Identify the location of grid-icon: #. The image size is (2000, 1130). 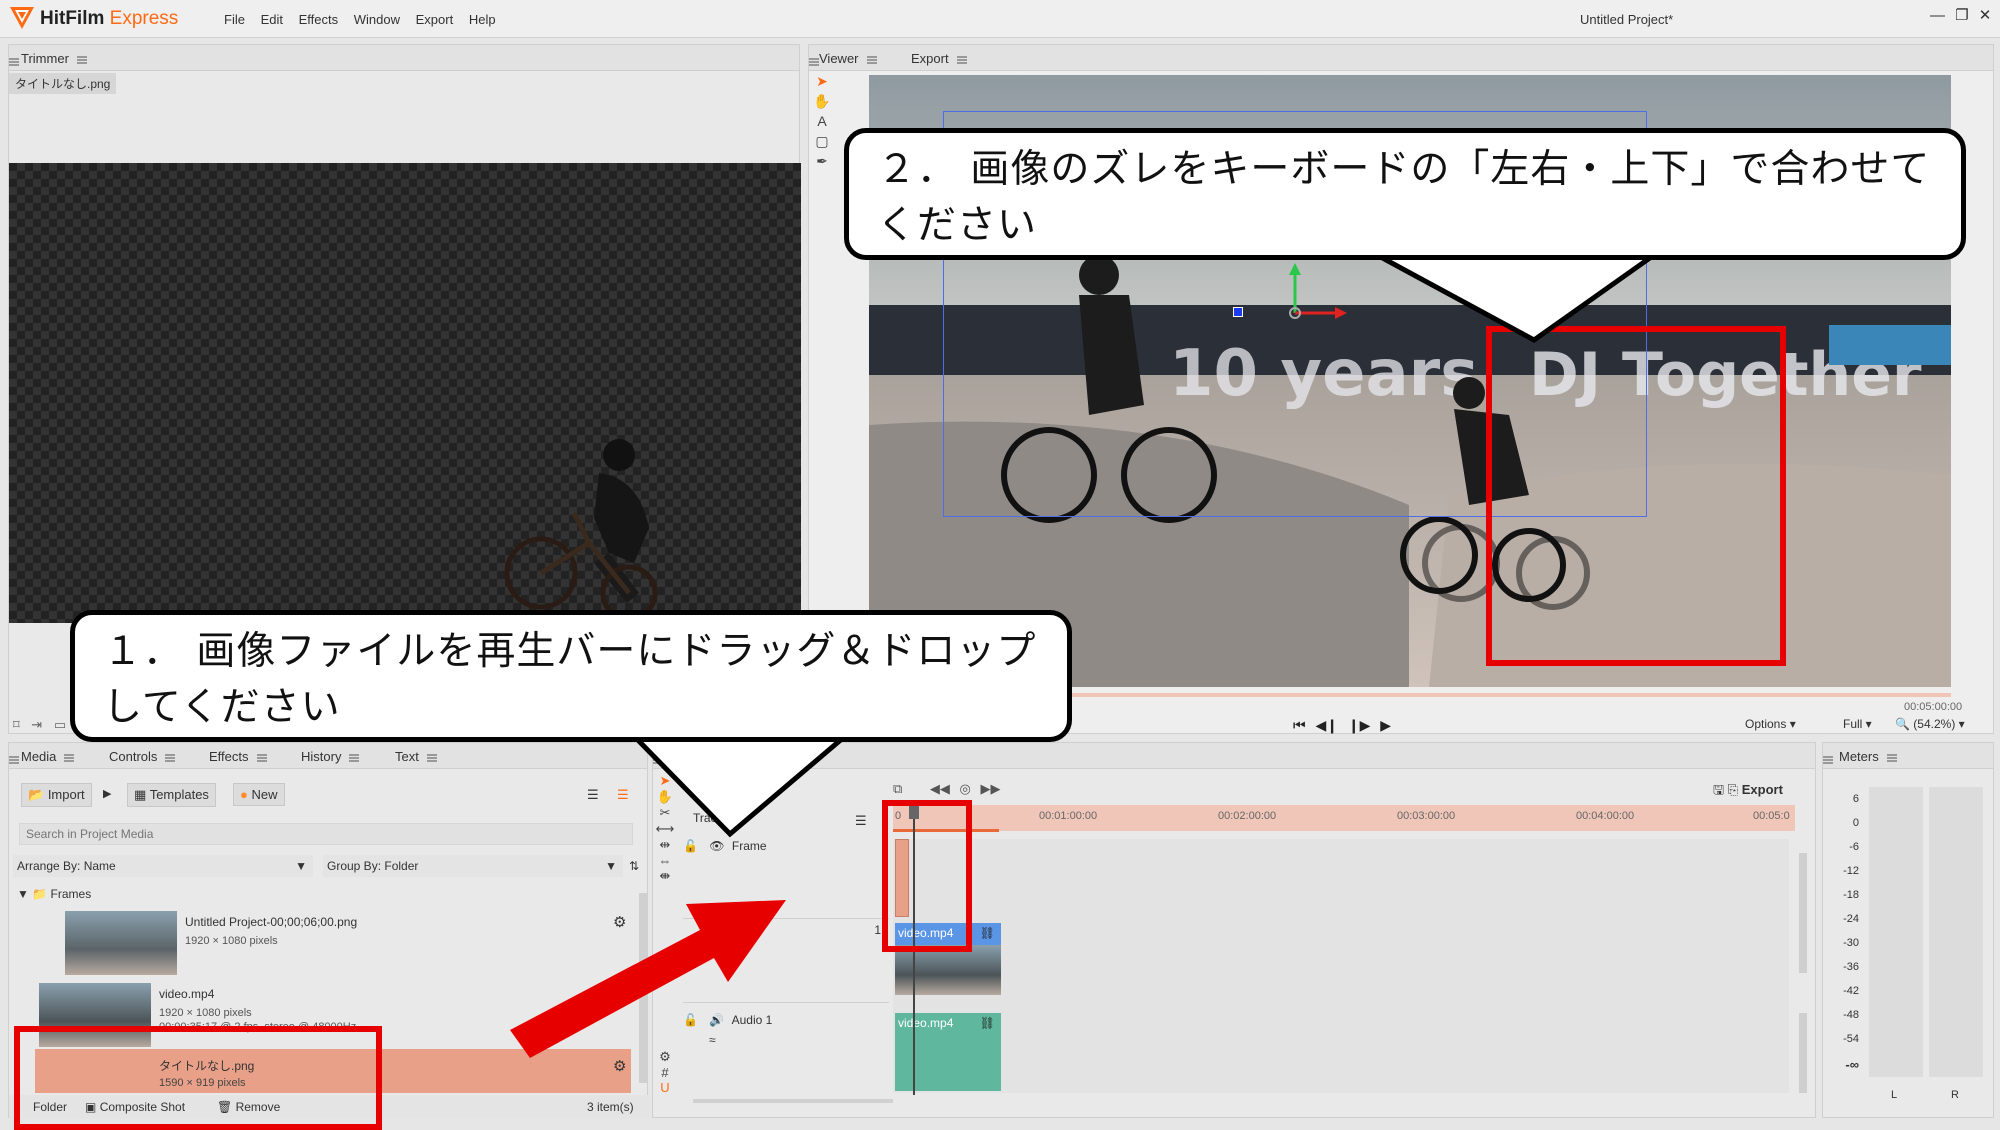
(665, 1072).